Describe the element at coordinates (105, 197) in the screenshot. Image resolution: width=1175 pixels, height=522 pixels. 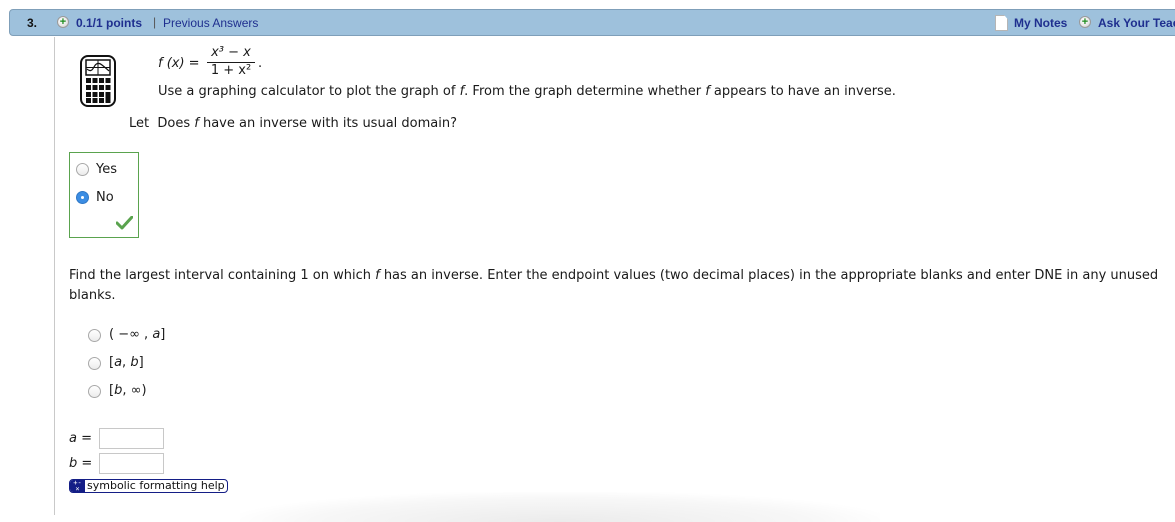
I see `option-no-label: No` at that location.